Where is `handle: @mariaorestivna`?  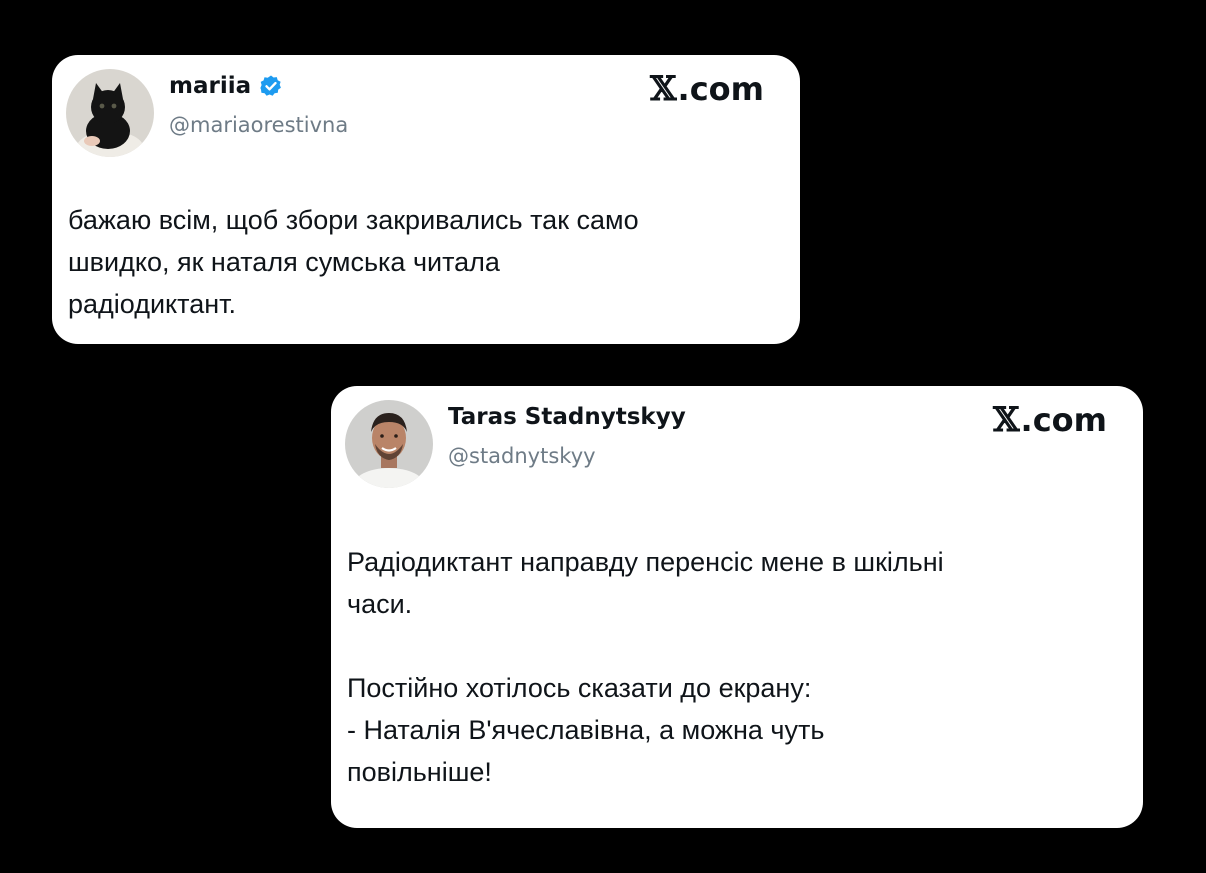
handle: @mariaorestivna is located at coordinates (258, 125).